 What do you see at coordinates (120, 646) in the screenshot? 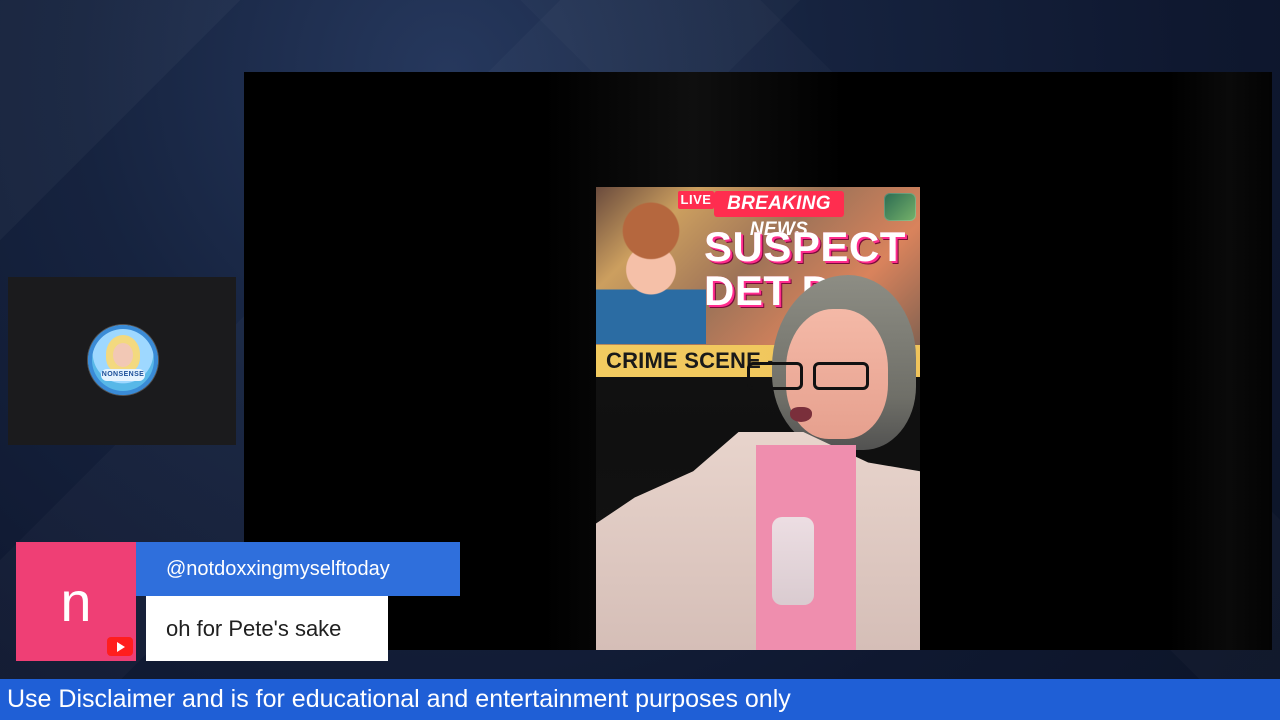
I see `youtube-icon` at bounding box center [120, 646].